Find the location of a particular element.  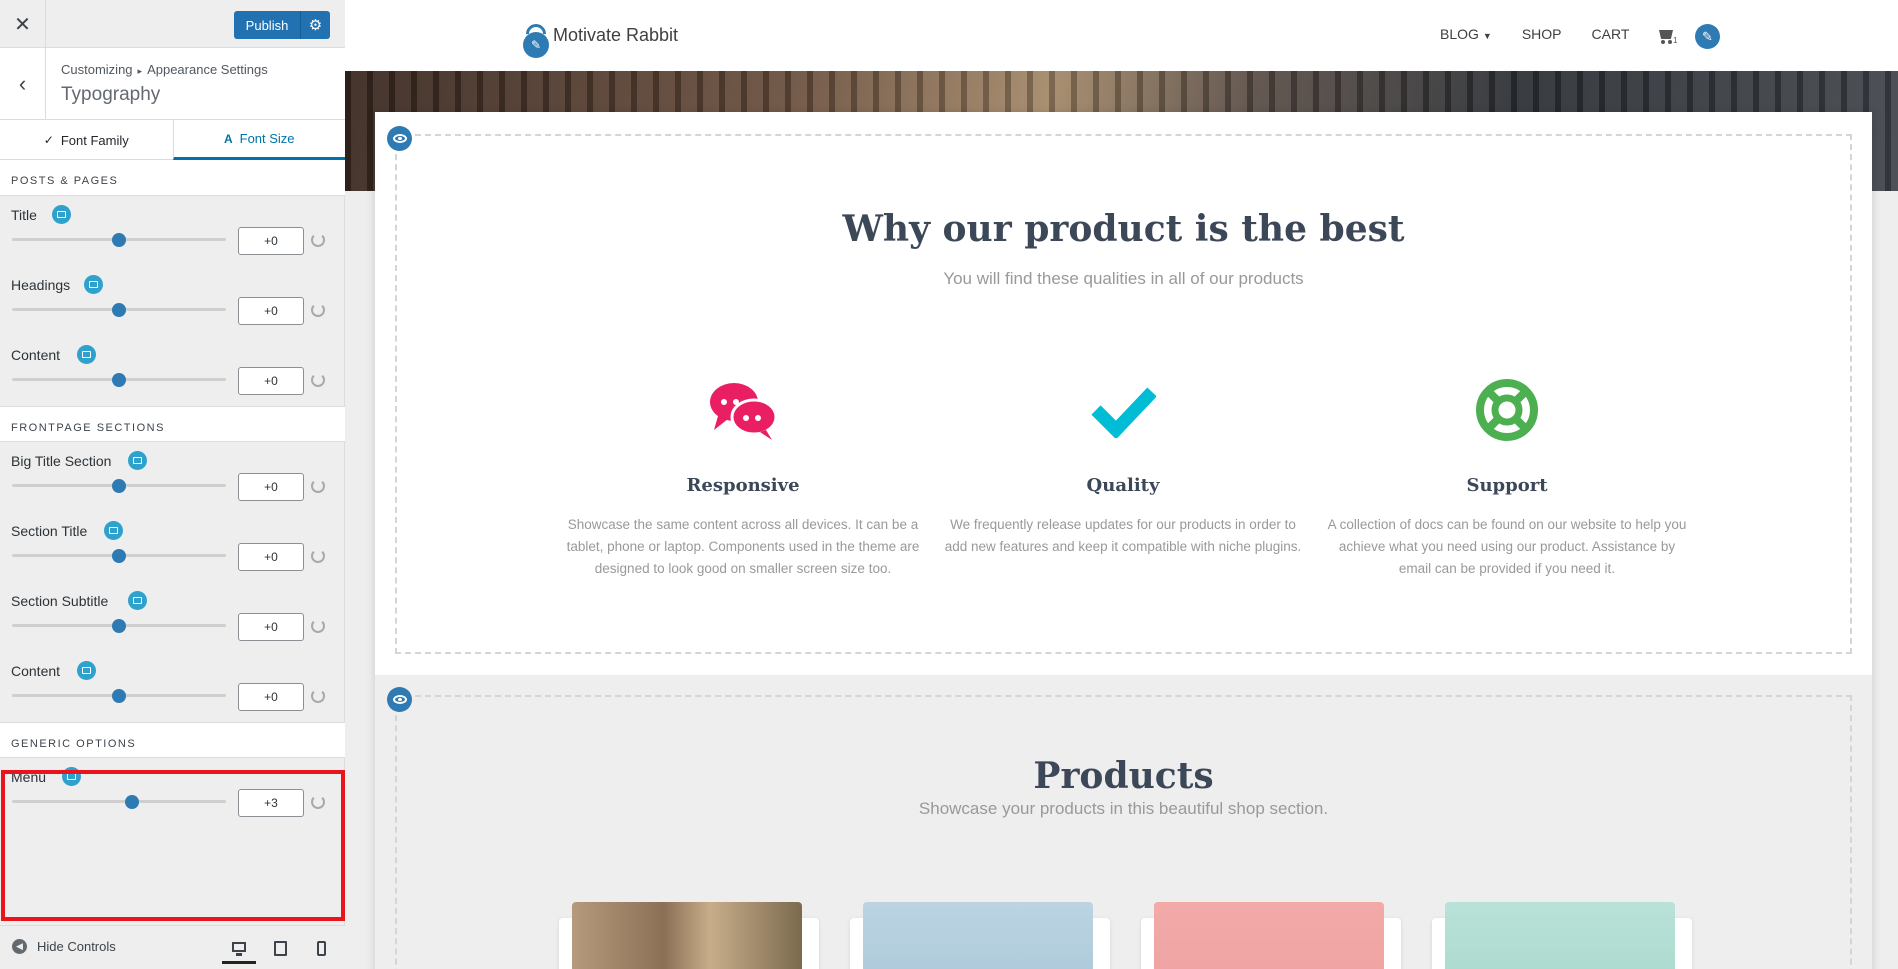

menu-item-shop: SHOP is located at coordinates (1542, 34).